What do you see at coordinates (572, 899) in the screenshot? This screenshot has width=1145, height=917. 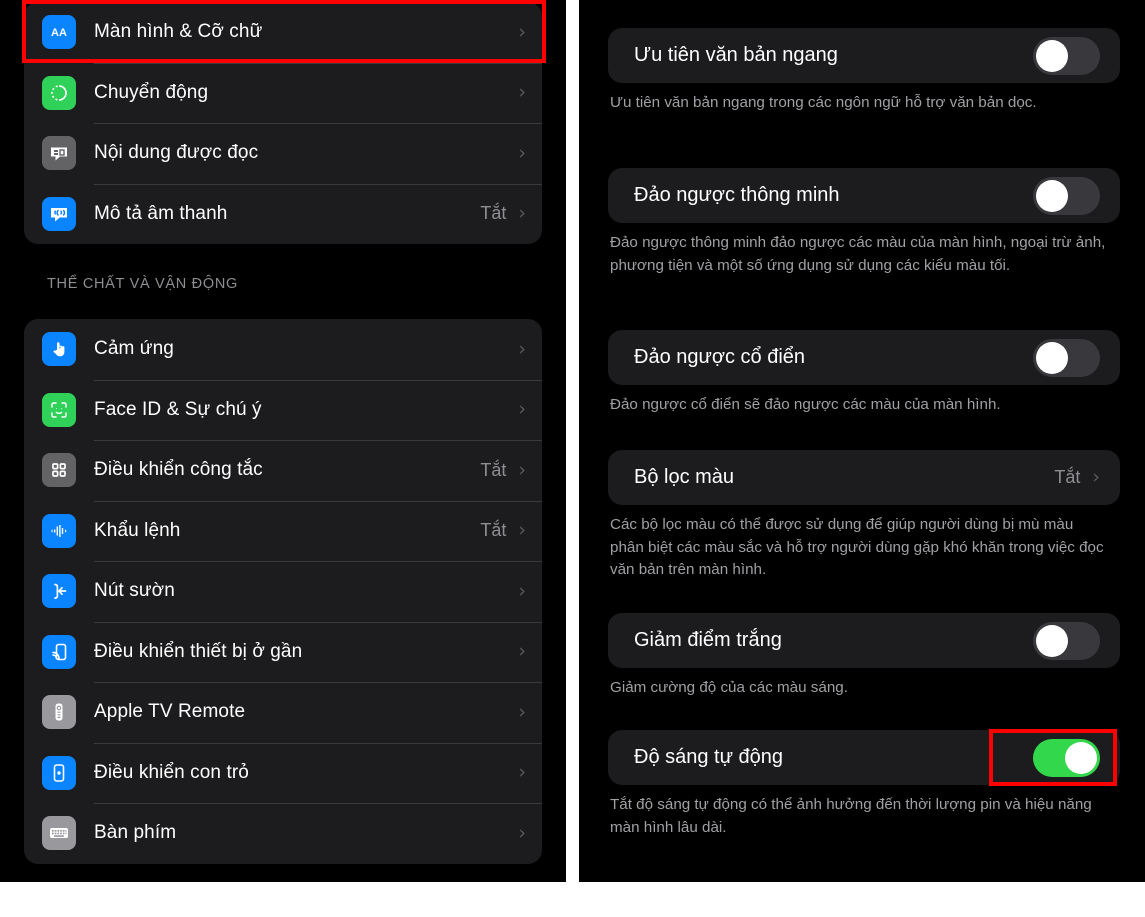 I see `bottom-margin` at bounding box center [572, 899].